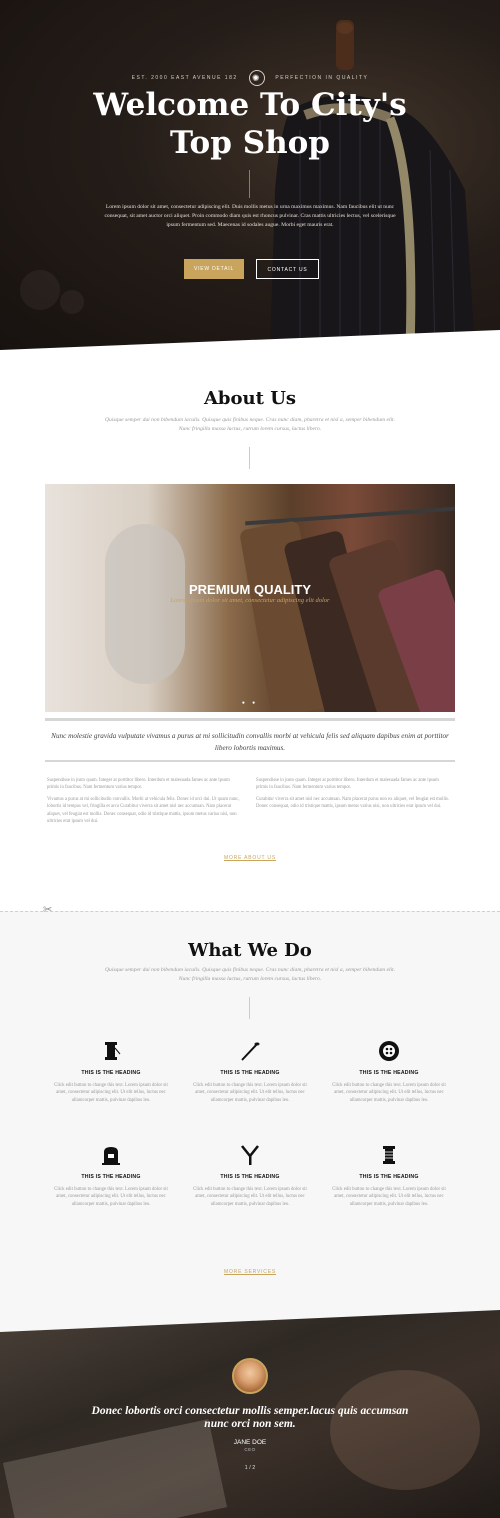 This screenshot has width=500, height=1518. What do you see at coordinates (250, 911) in the screenshot?
I see `dashed-cut-line` at bounding box center [250, 911].